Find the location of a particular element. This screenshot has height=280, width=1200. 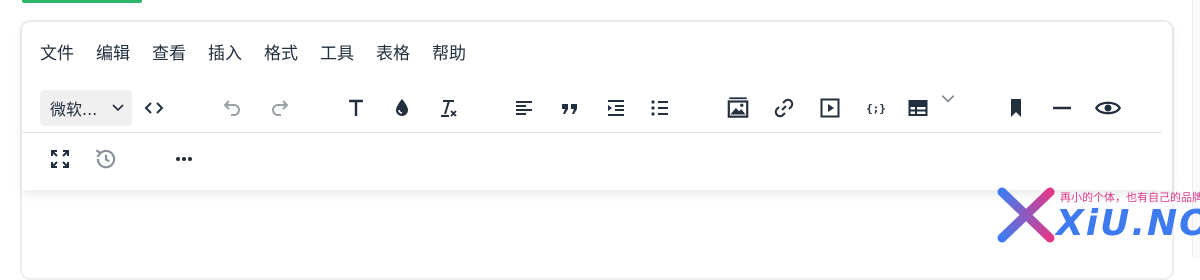

undo-icon is located at coordinates (231, 108).